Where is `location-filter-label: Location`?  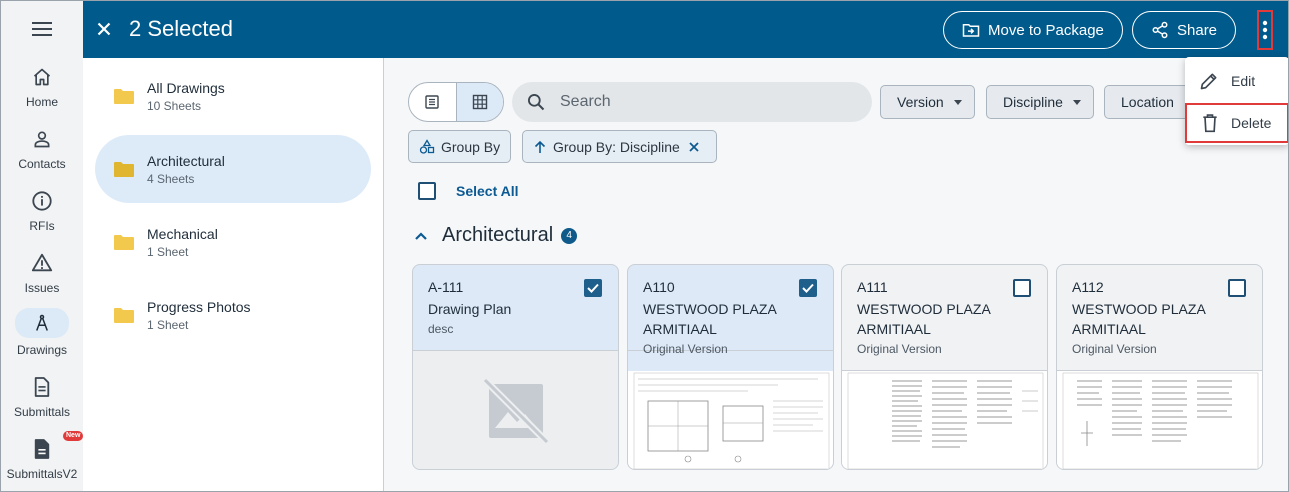 location-filter-label: Location is located at coordinates (1147, 102).